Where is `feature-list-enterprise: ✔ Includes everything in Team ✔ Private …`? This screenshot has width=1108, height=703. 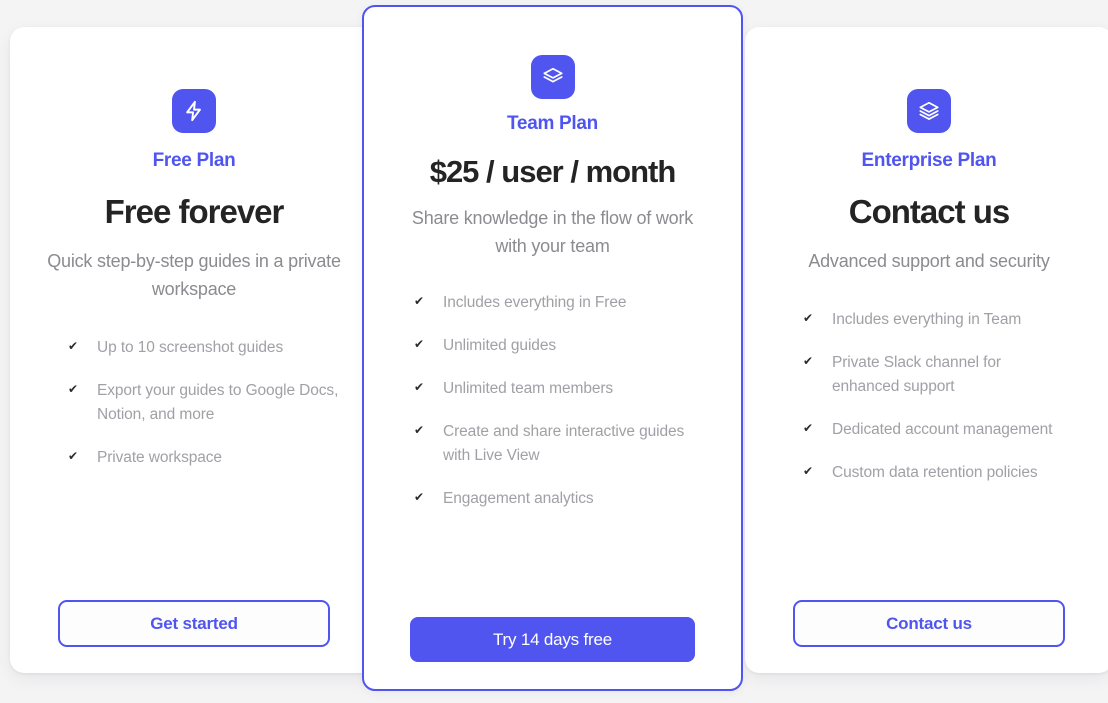 feature-list-enterprise: ✔ Includes everything in Team ✔ Private … is located at coordinates (929, 406).